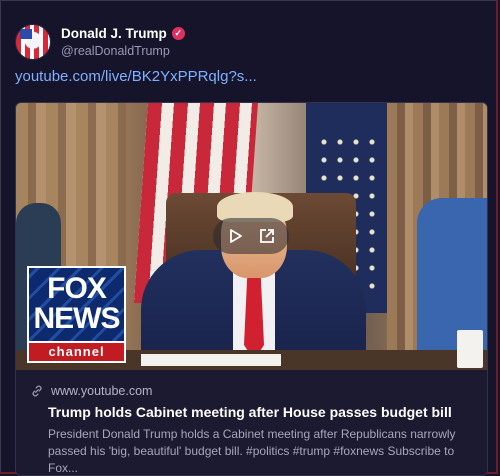 The image size is (500, 476). I want to click on external-link-icon, so click(267, 236).